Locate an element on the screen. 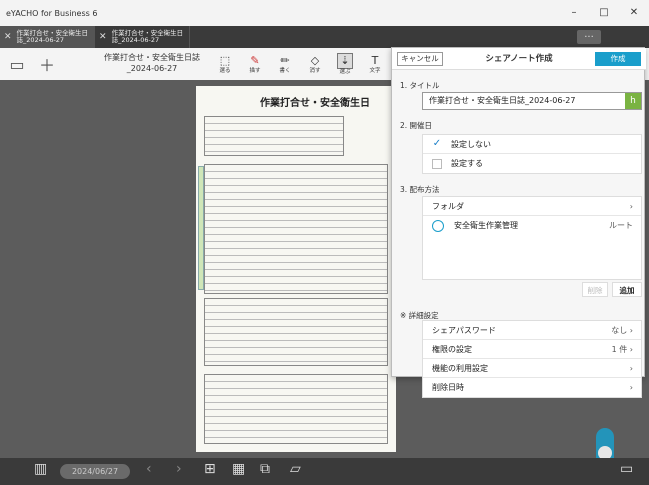  page-heading: 作業打合せ・安全衛生日 is located at coordinates (315, 103).